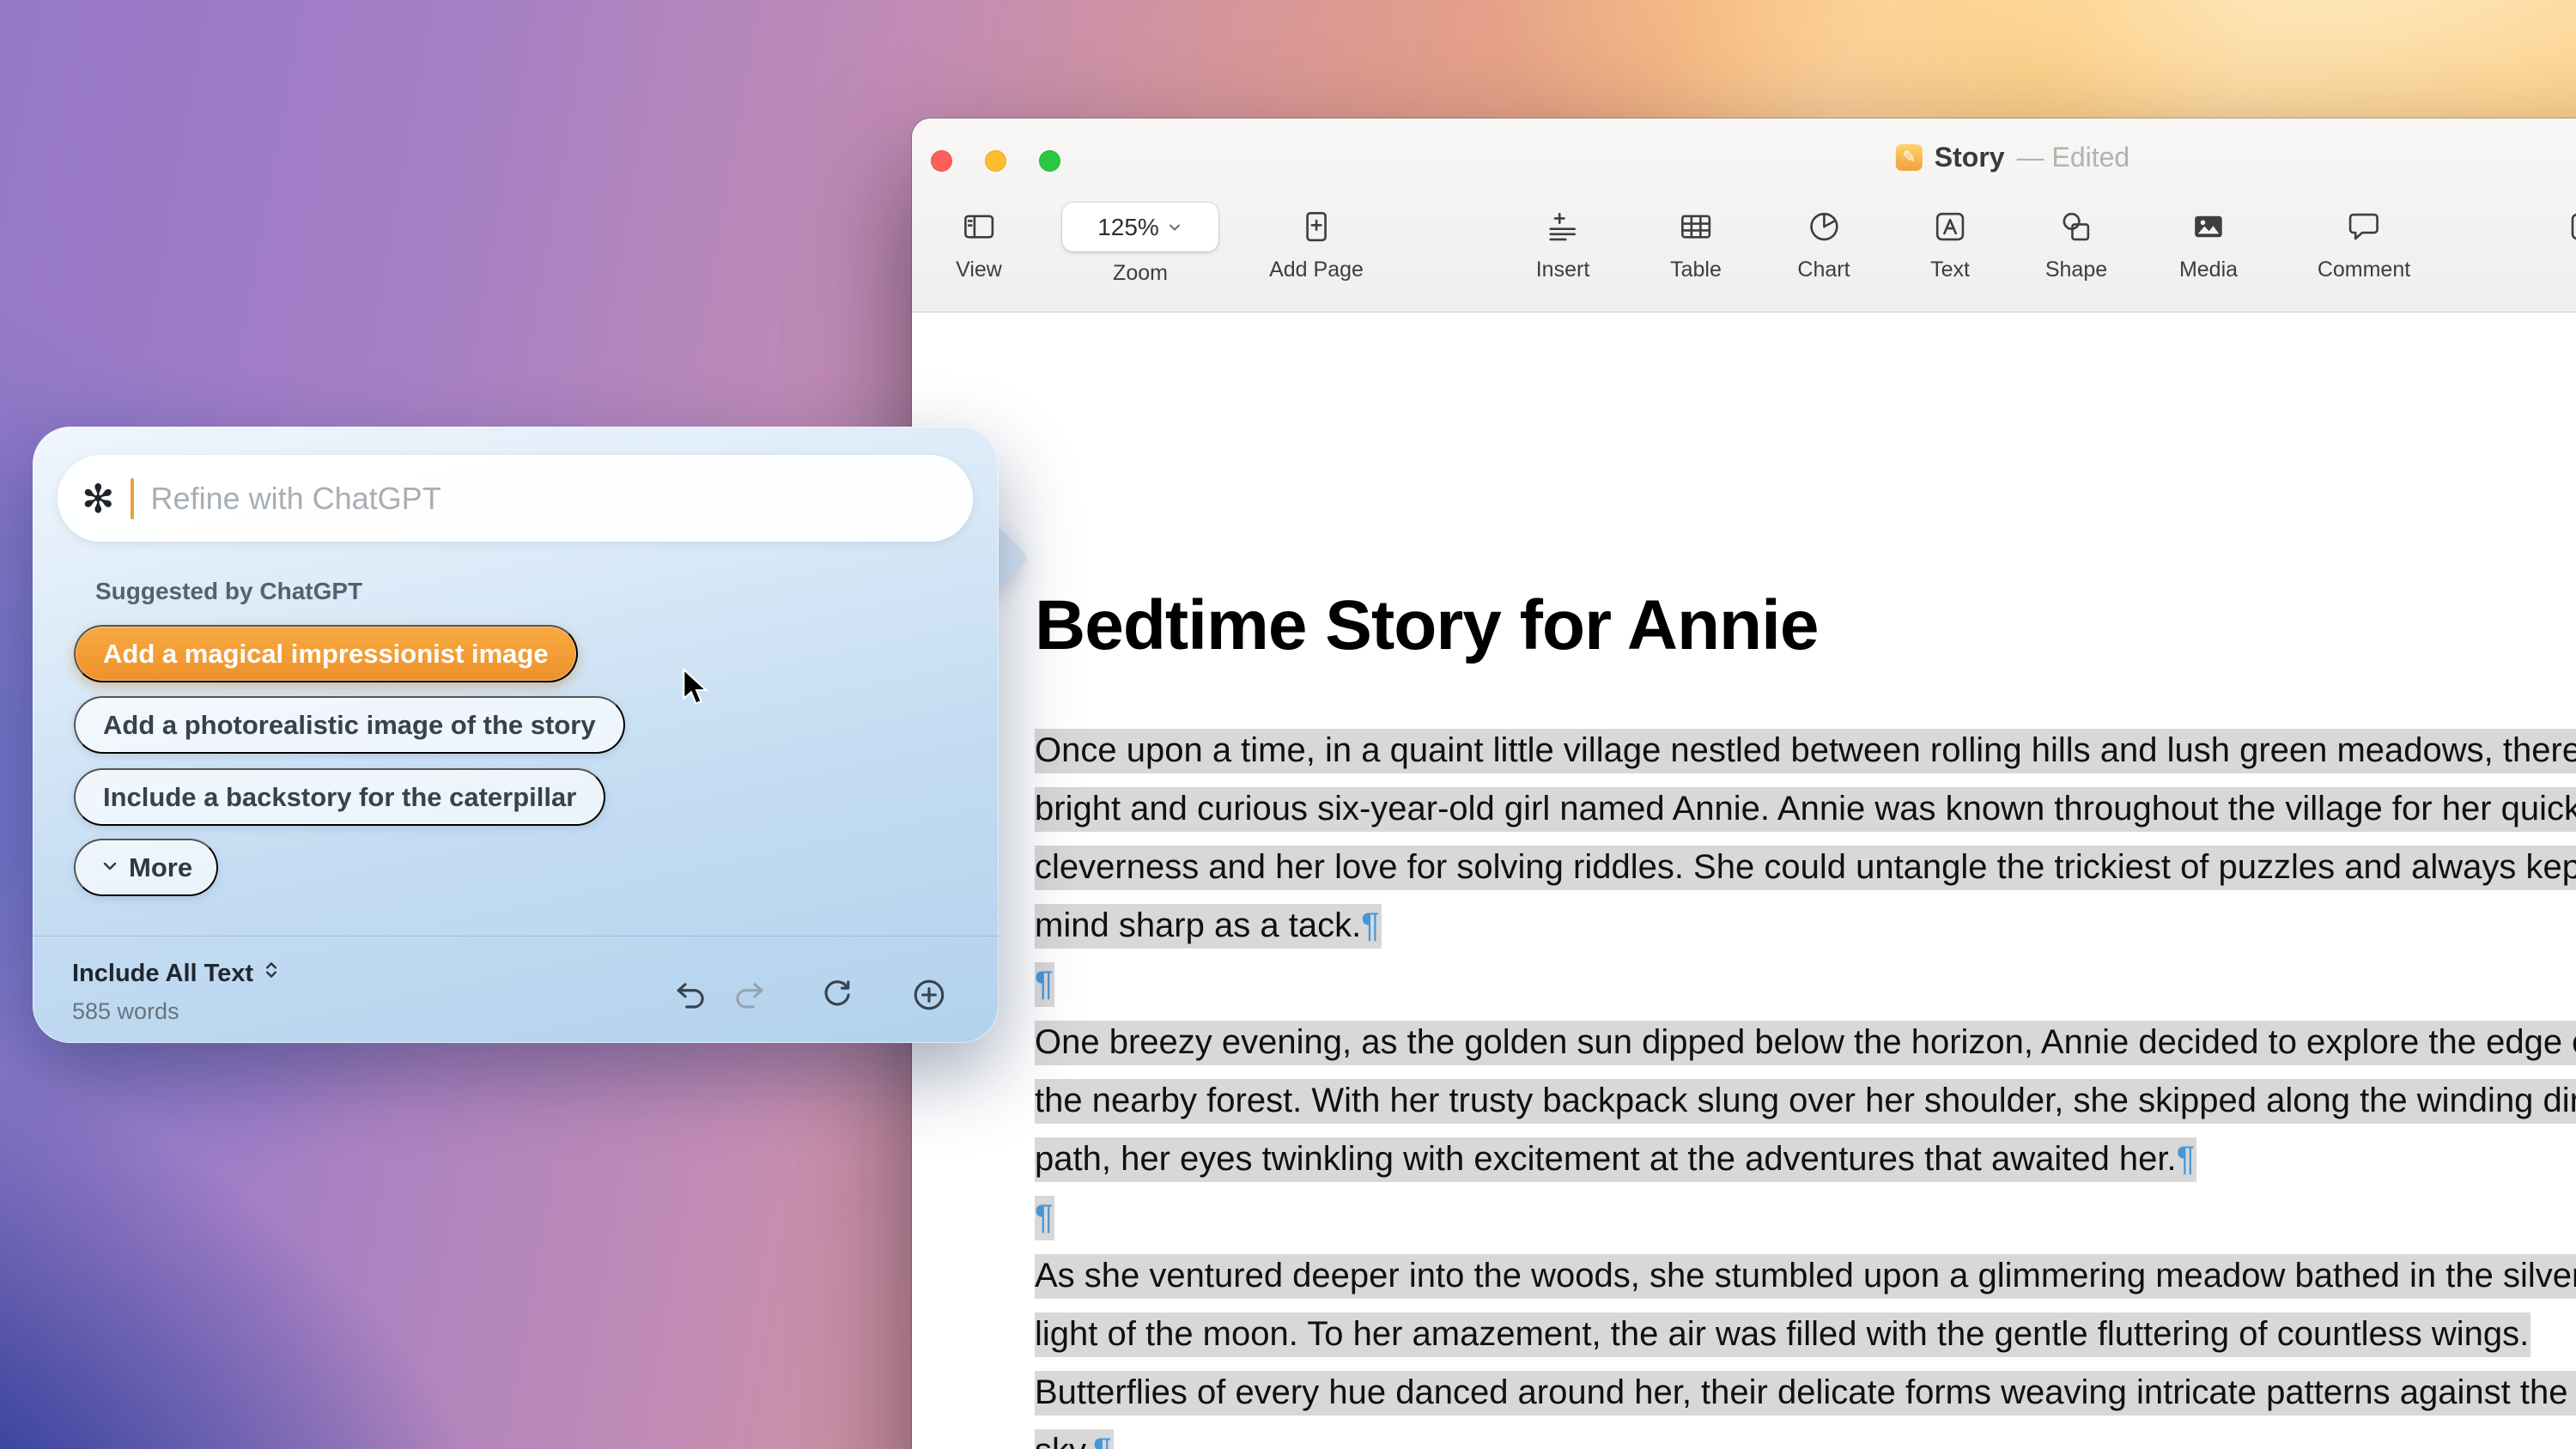  Describe the element at coordinates (1806, 925) in the screenshot. I see `document-line: mind sharp as a tack.¶` at that location.